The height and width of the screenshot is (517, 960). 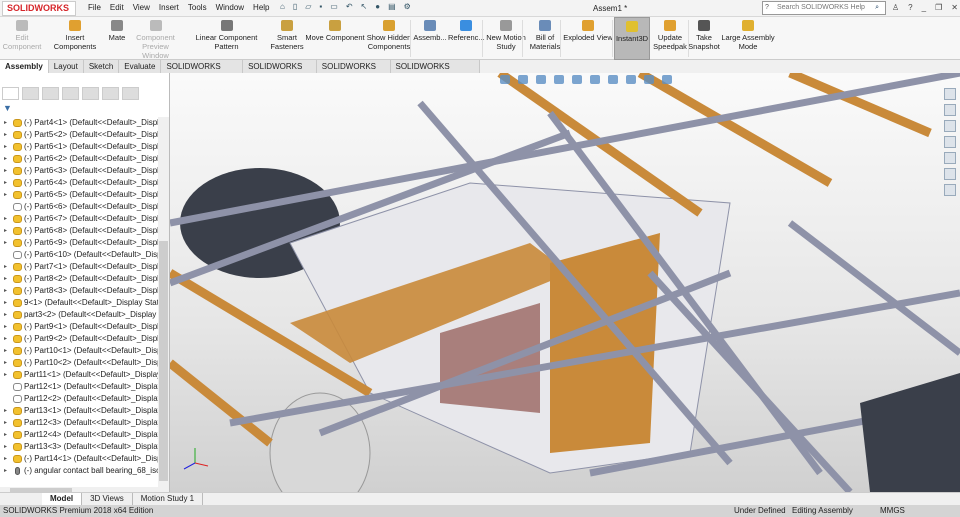 I want to click on display-manager-tab-icon, so click(x=90, y=93).